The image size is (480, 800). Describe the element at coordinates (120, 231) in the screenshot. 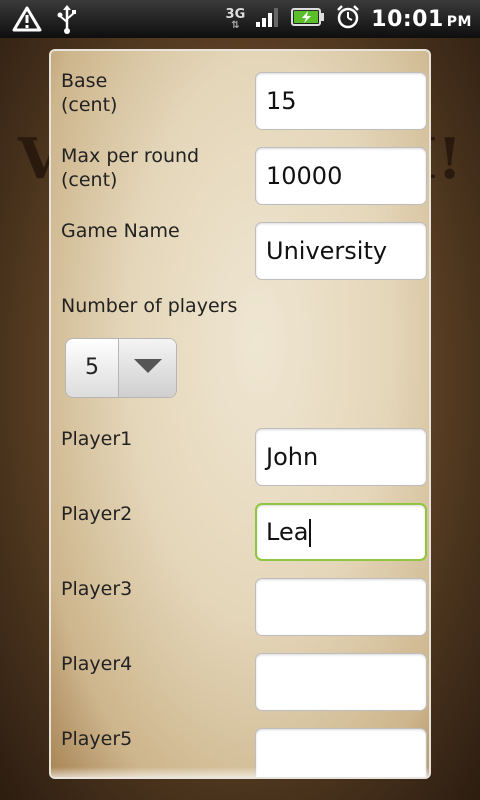

I see `game-name-label: Game Name` at that location.